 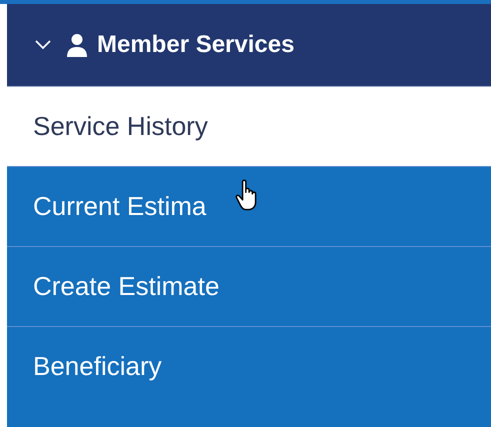 I want to click on menu-title: Member Services, so click(x=195, y=45).